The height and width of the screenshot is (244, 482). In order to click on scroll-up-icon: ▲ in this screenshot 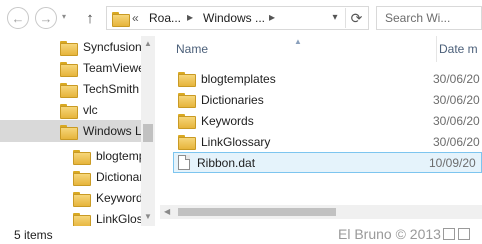, I will do `click(148, 43)`.